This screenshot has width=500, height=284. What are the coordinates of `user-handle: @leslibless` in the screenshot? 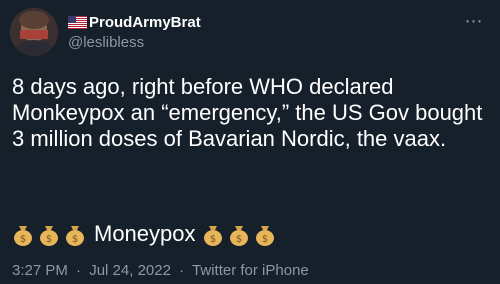 It's located at (134, 42).